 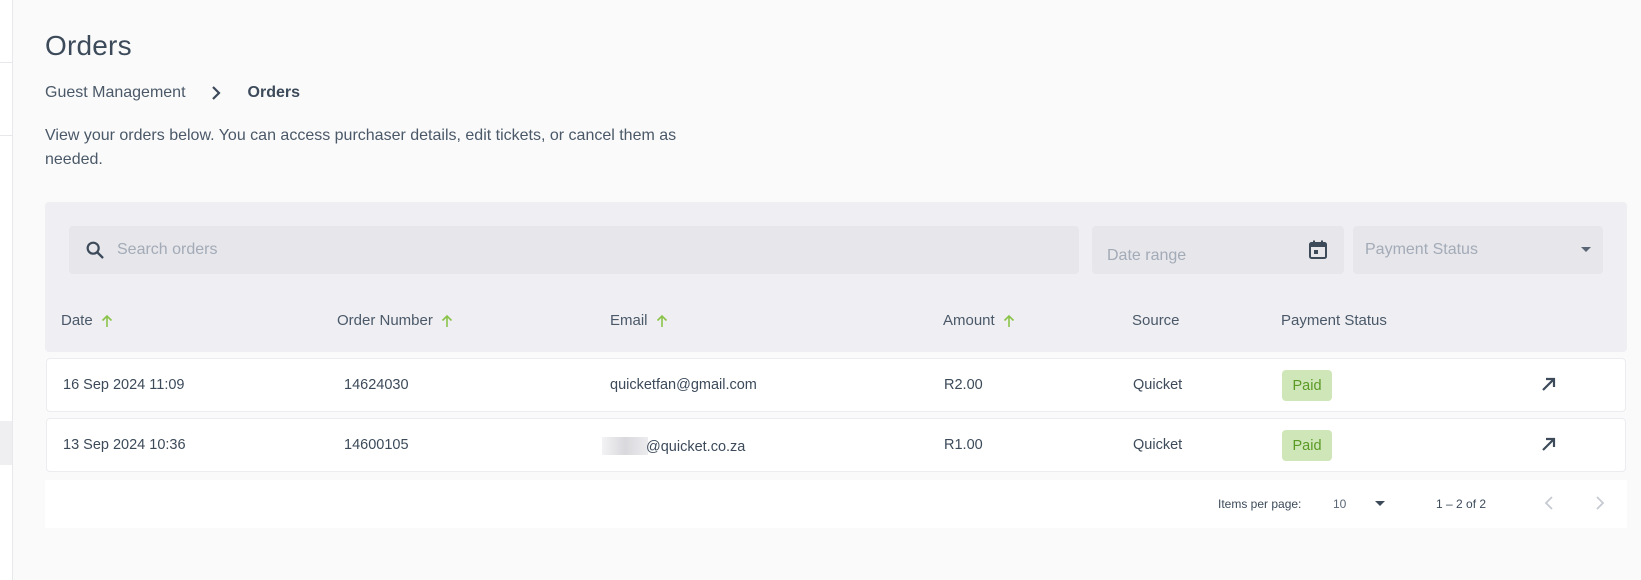 I want to click on search-field, so click(x=574, y=250).